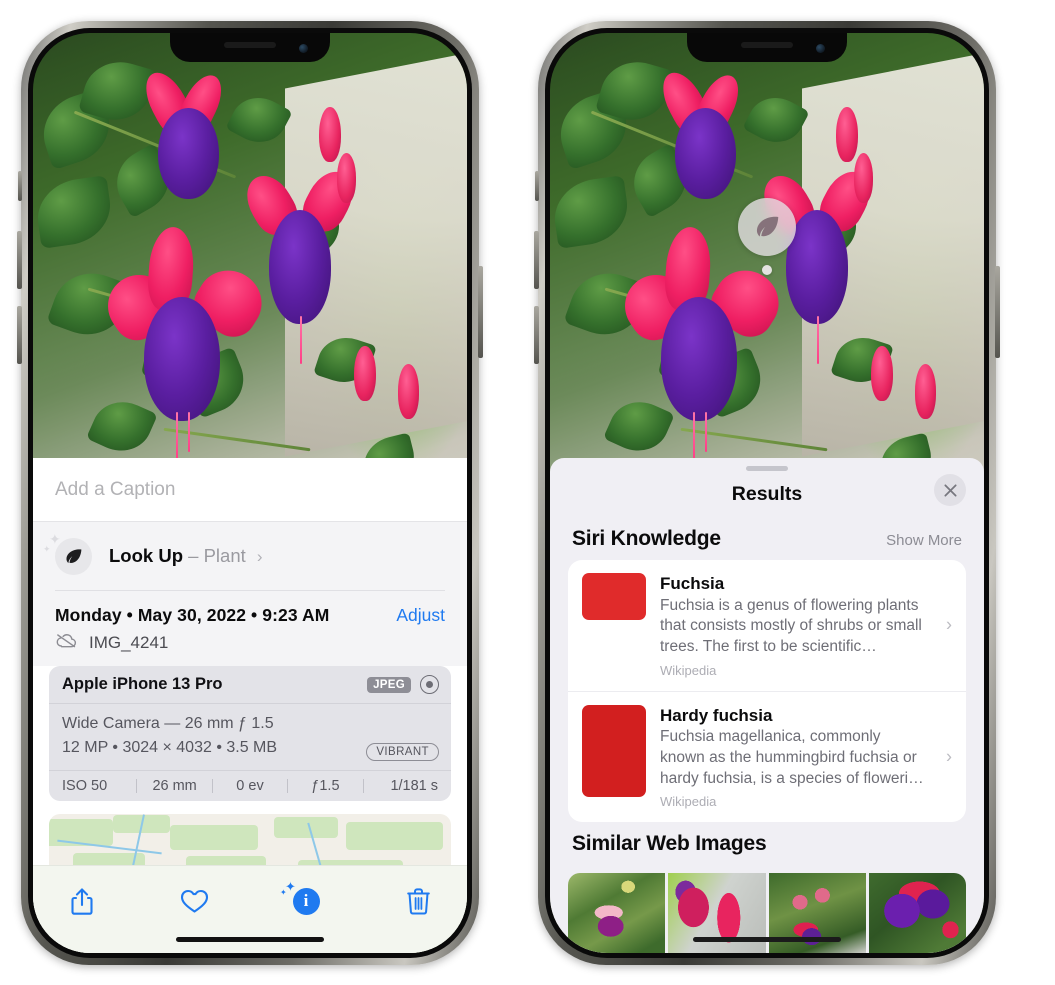 The width and height of the screenshot is (1055, 985). I want to click on exif-exposure-value: 0 ev, so click(250, 785).